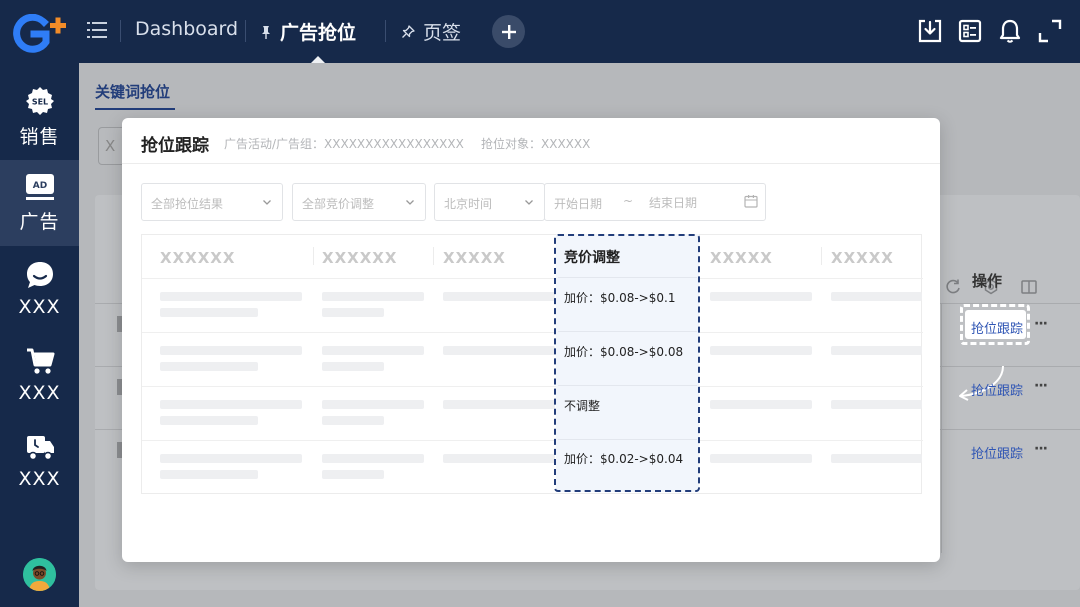 The height and width of the screenshot is (607, 1080). Describe the element at coordinates (318, 31) in the screenshot. I see `tab-ad-bidding: 广告抢位` at that location.